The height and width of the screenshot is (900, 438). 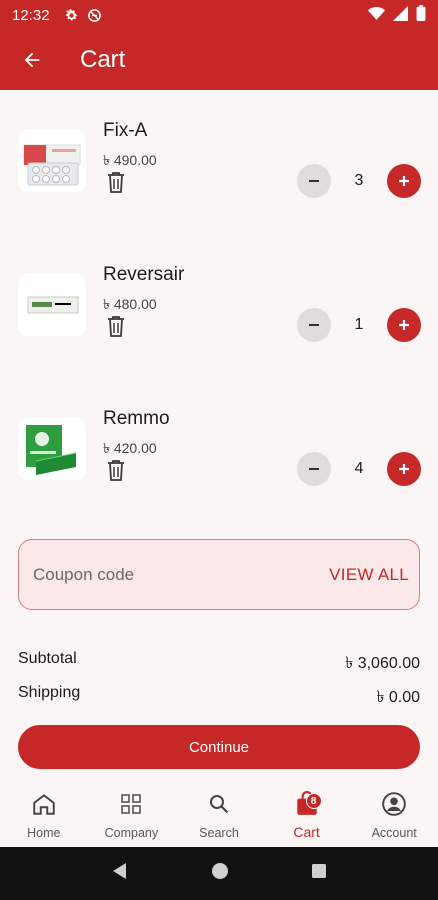 I want to click on battery-icon, so click(x=421, y=15).